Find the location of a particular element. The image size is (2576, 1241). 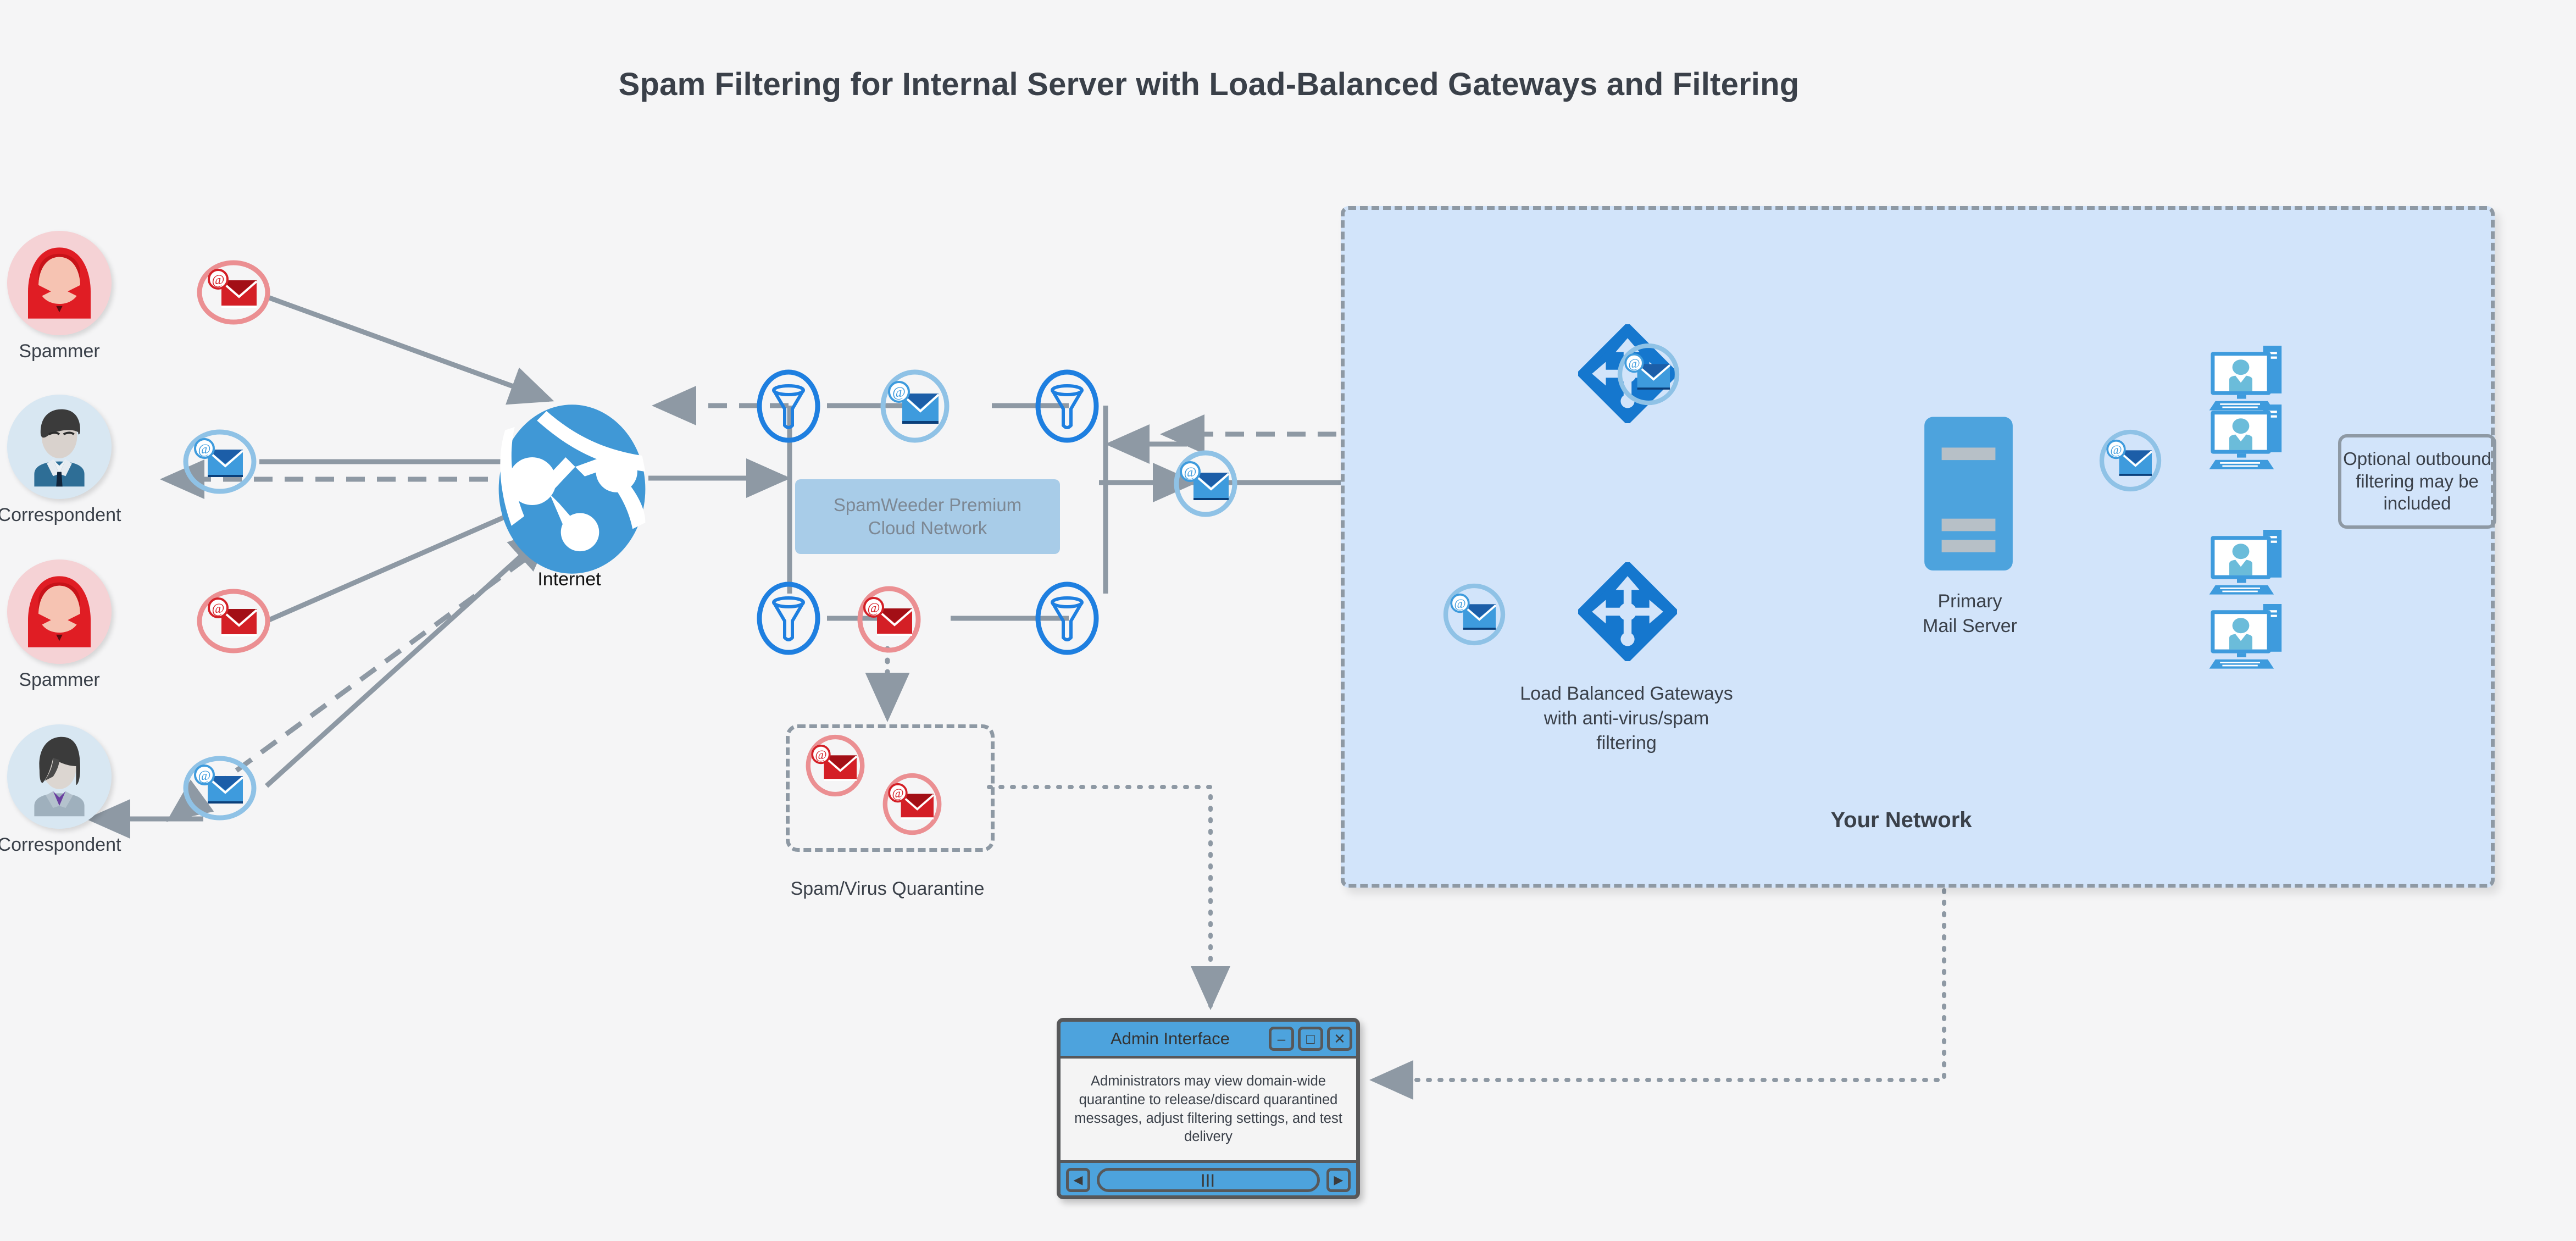

router-diamond-icon is located at coordinates (1627, 611).